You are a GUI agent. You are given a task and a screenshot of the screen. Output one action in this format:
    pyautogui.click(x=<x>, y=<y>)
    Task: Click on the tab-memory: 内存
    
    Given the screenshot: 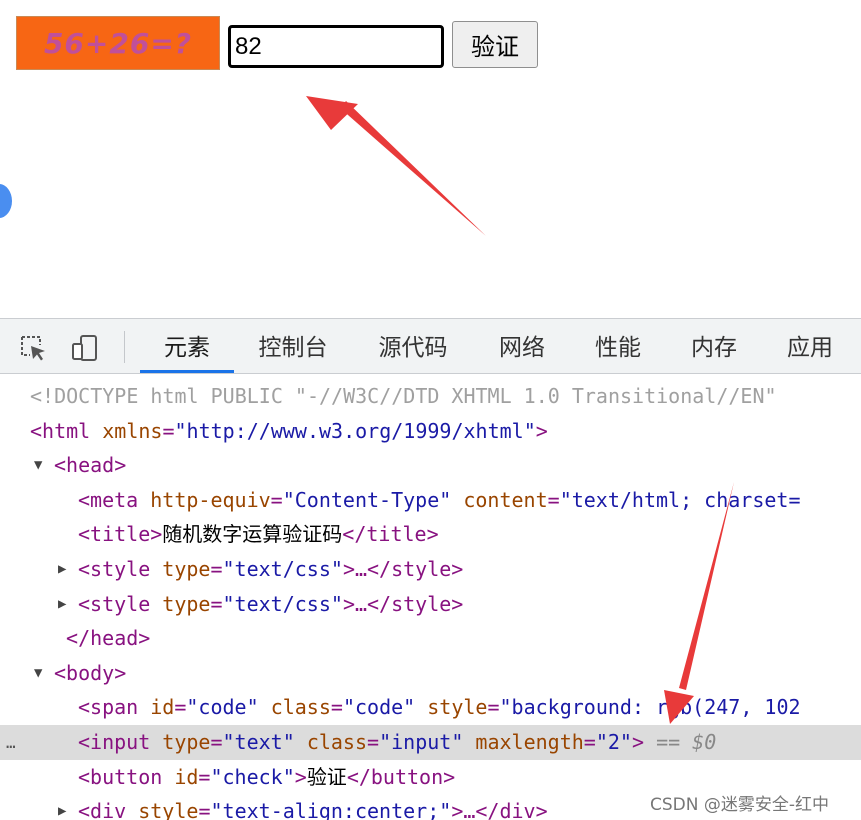 What is the action you would take?
    pyautogui.click(x=714, y=346)
    